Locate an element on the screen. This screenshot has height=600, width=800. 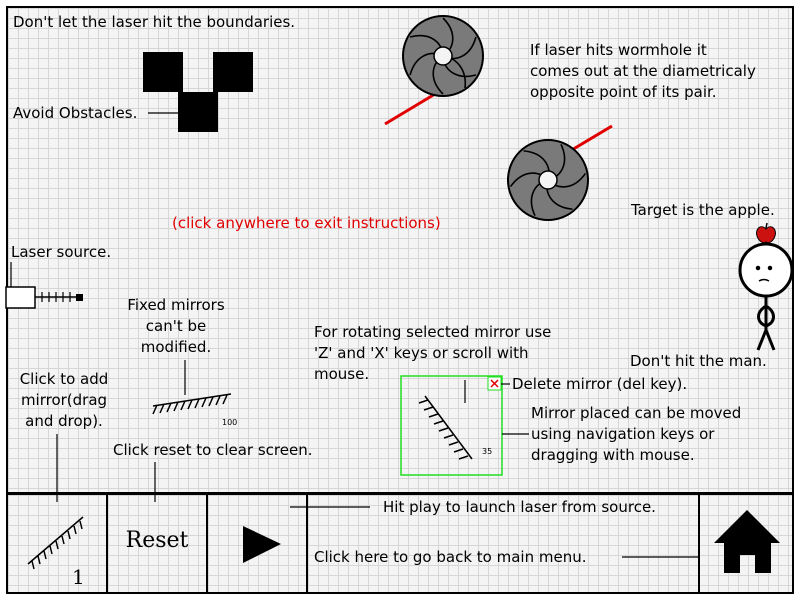
instruction-home: Click here to go back to main menu. is located at coordinates (450, 557).